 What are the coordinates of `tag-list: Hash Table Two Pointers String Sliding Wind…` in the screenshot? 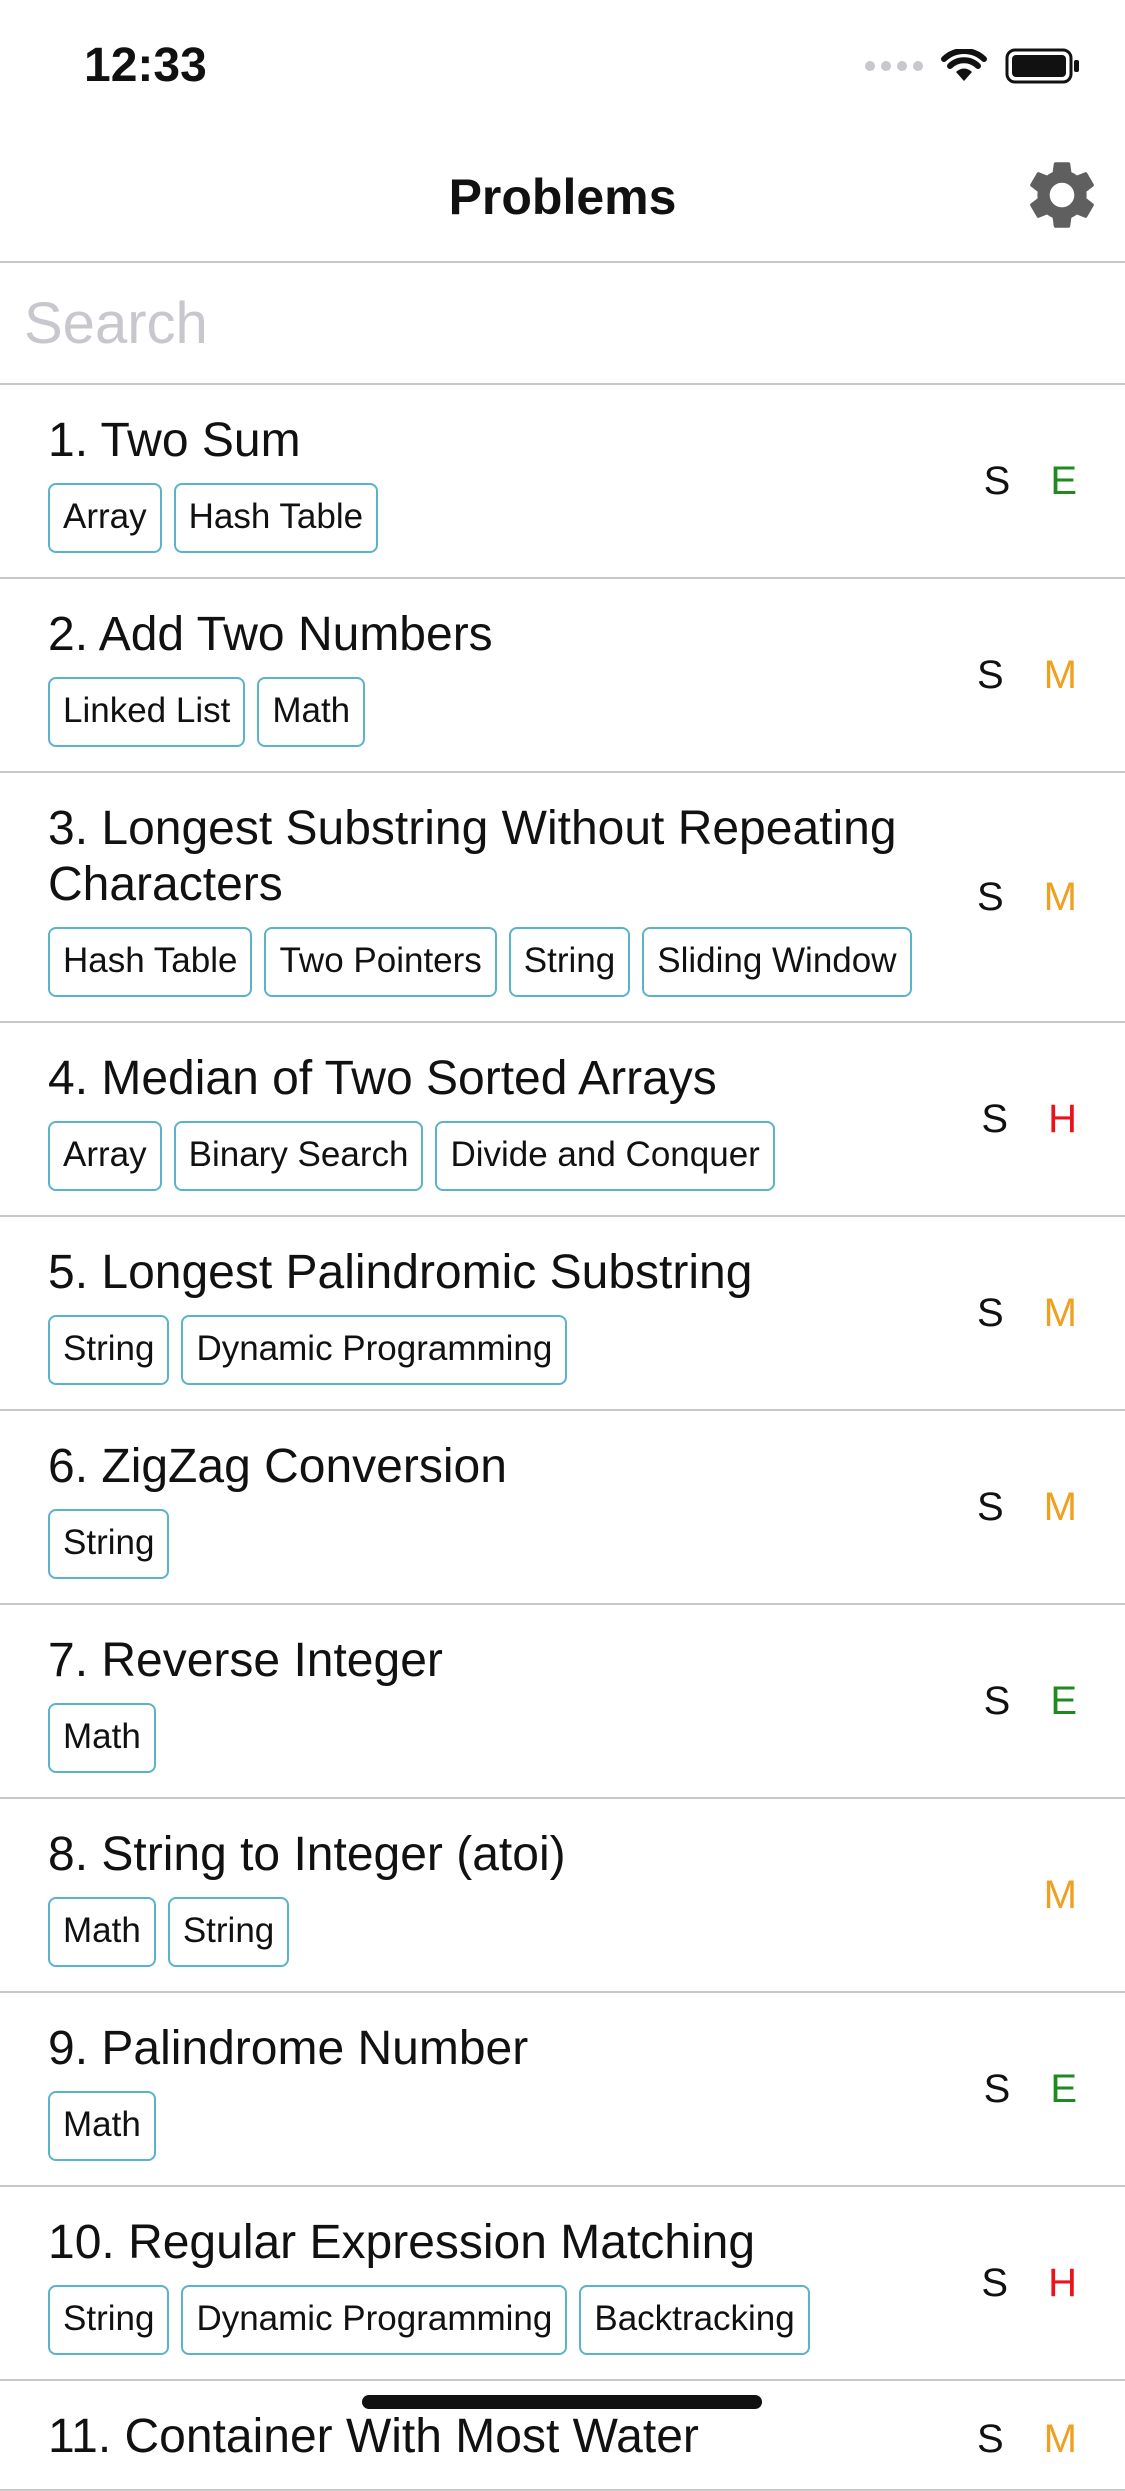 It's located at (486, 962).